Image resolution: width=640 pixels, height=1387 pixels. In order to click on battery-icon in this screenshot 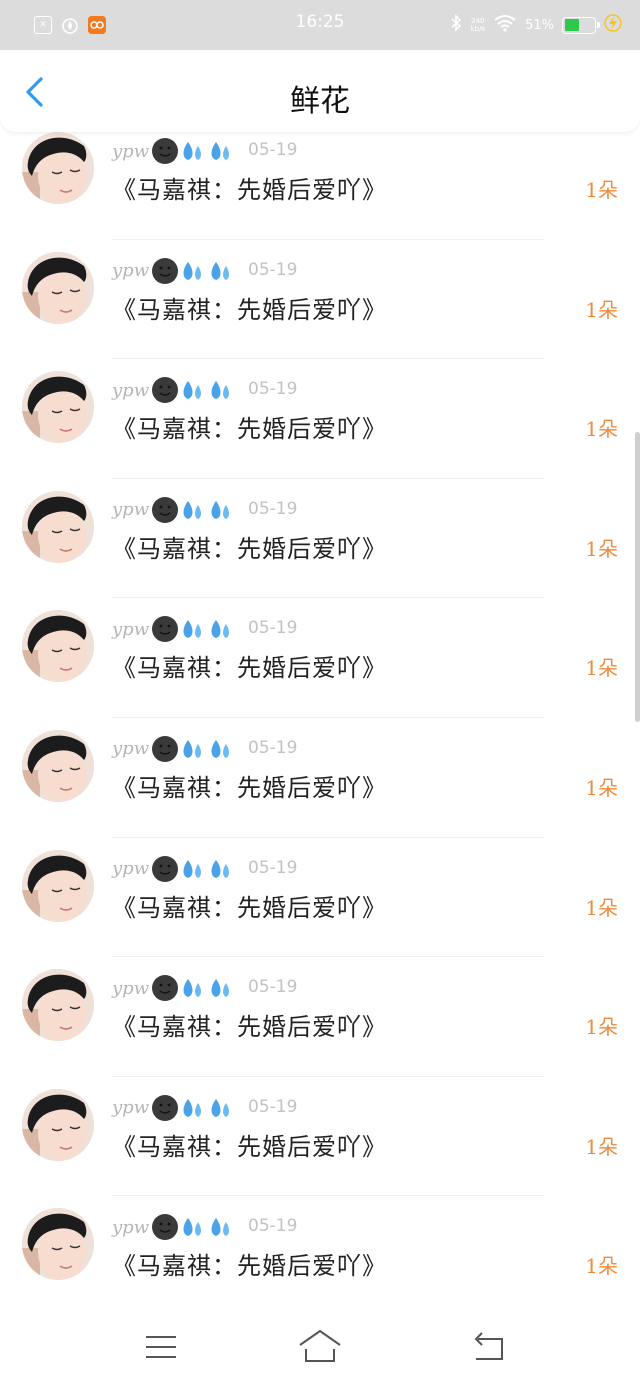, I will do `click(581, 25)`.